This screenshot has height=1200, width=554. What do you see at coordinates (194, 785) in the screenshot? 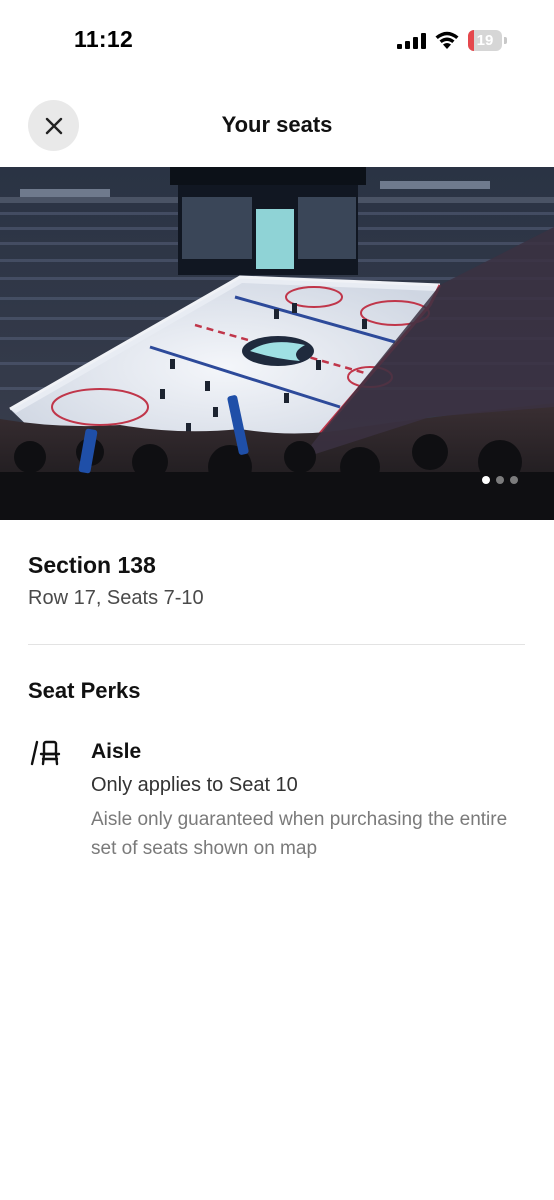
I see `perk-detail: Only applies to Seat 10` at bounding box center [194, 785].